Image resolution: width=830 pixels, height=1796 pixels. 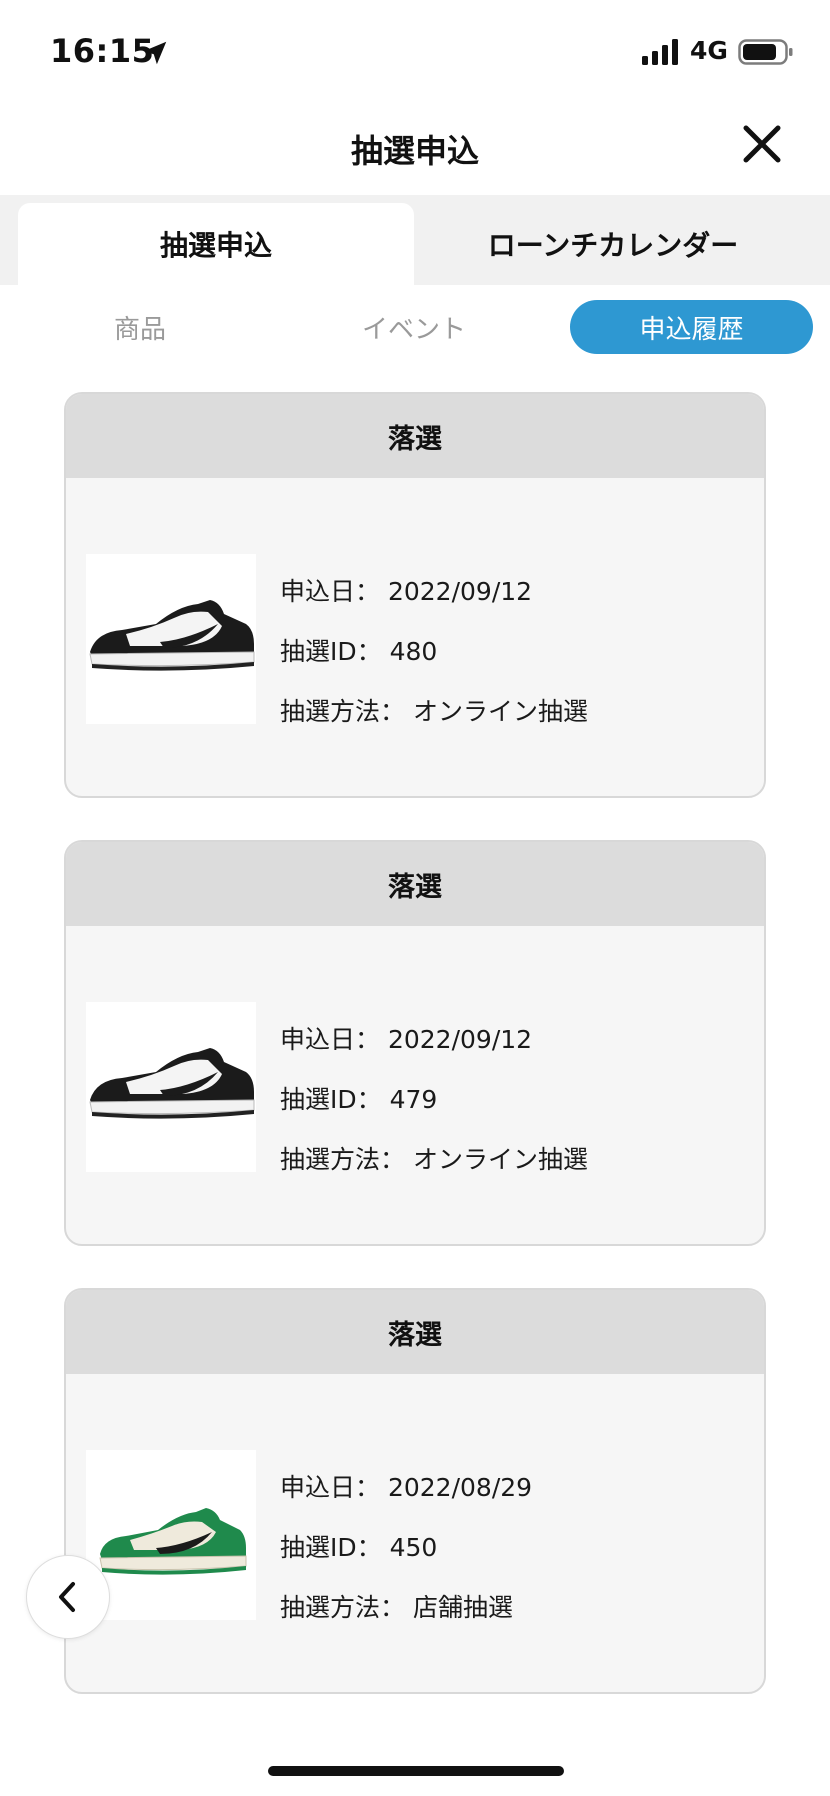 What do you see at coordinates (762, 144) in the screenshot?
I see `close-icon` at bounding box center [762, 144].